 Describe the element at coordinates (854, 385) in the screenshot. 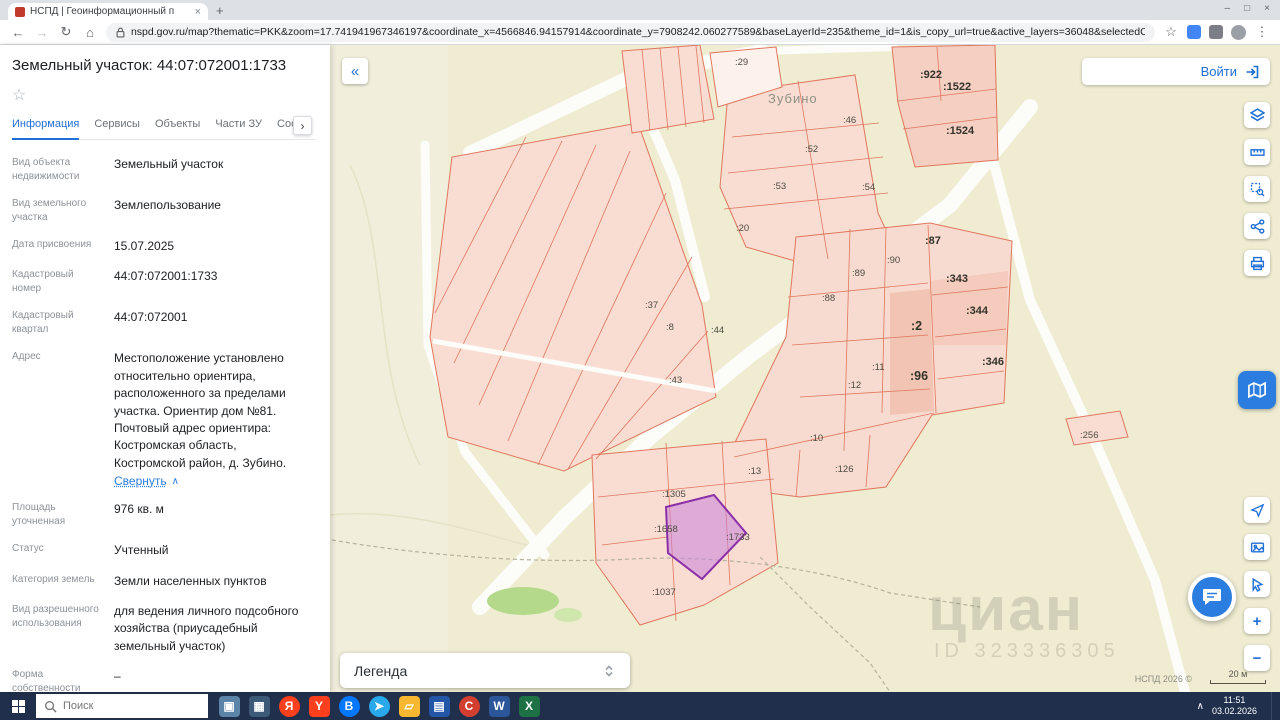

I see `parcel-label-12: :12` at that location.